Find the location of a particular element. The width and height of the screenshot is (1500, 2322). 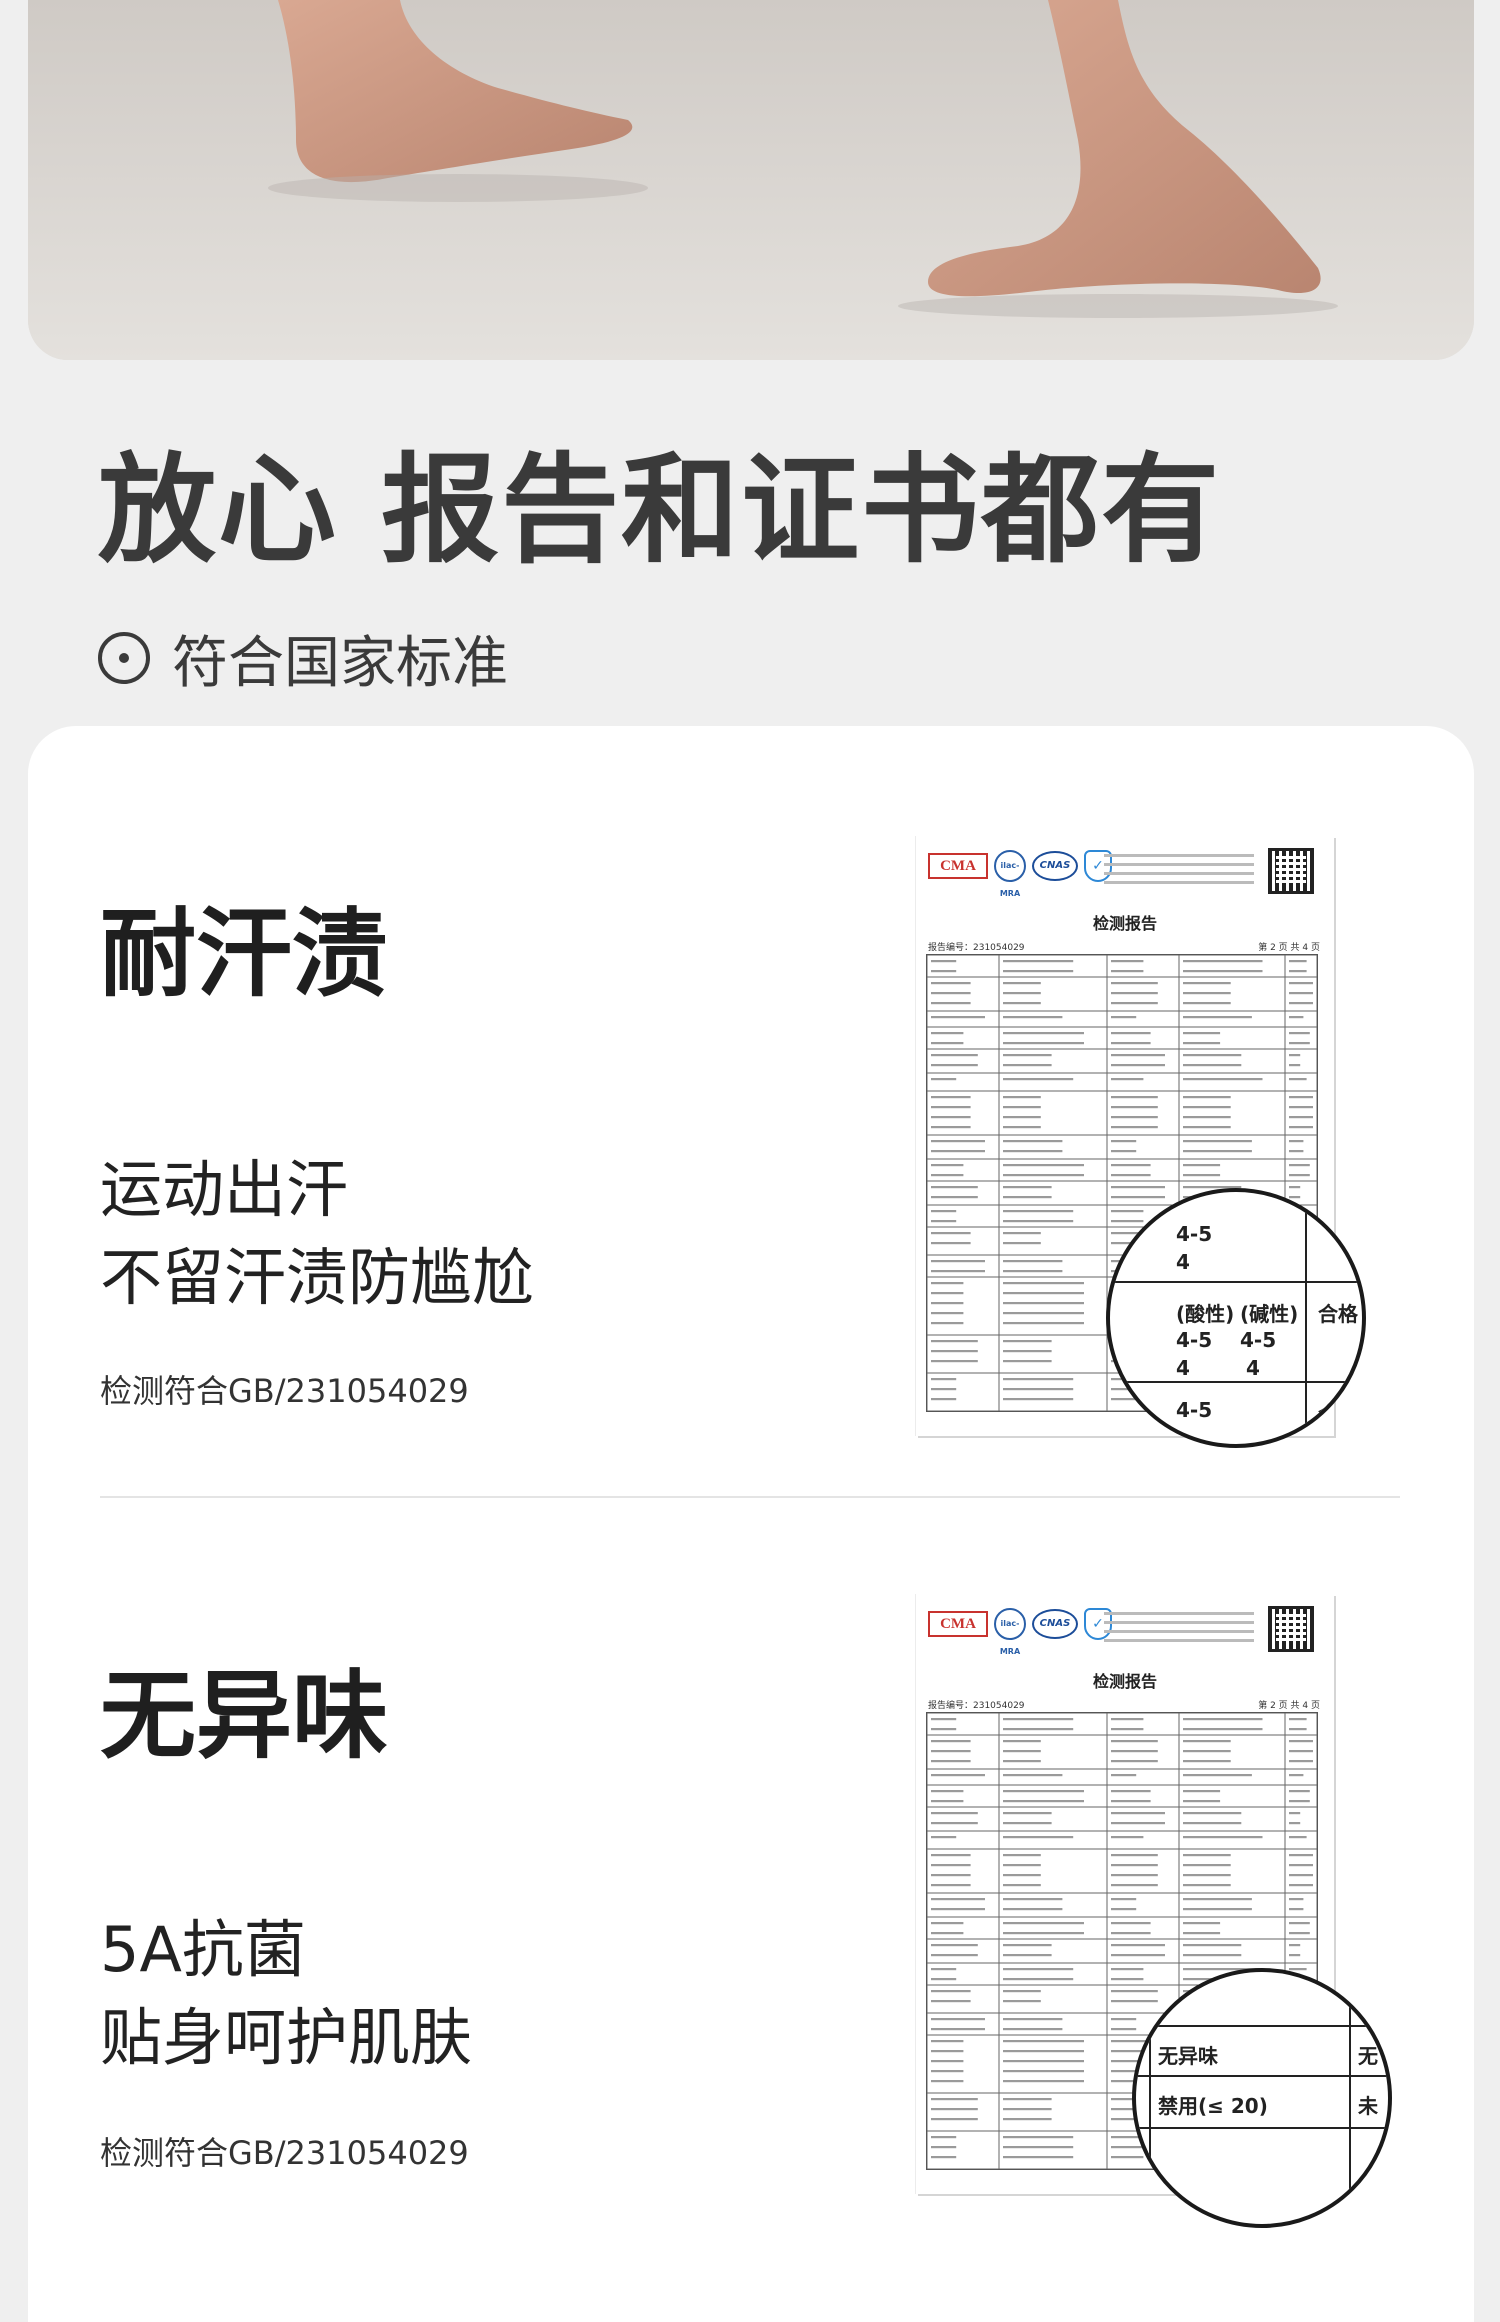

magnifier-cell: 合格 is located at coordinates (1338, 1414).